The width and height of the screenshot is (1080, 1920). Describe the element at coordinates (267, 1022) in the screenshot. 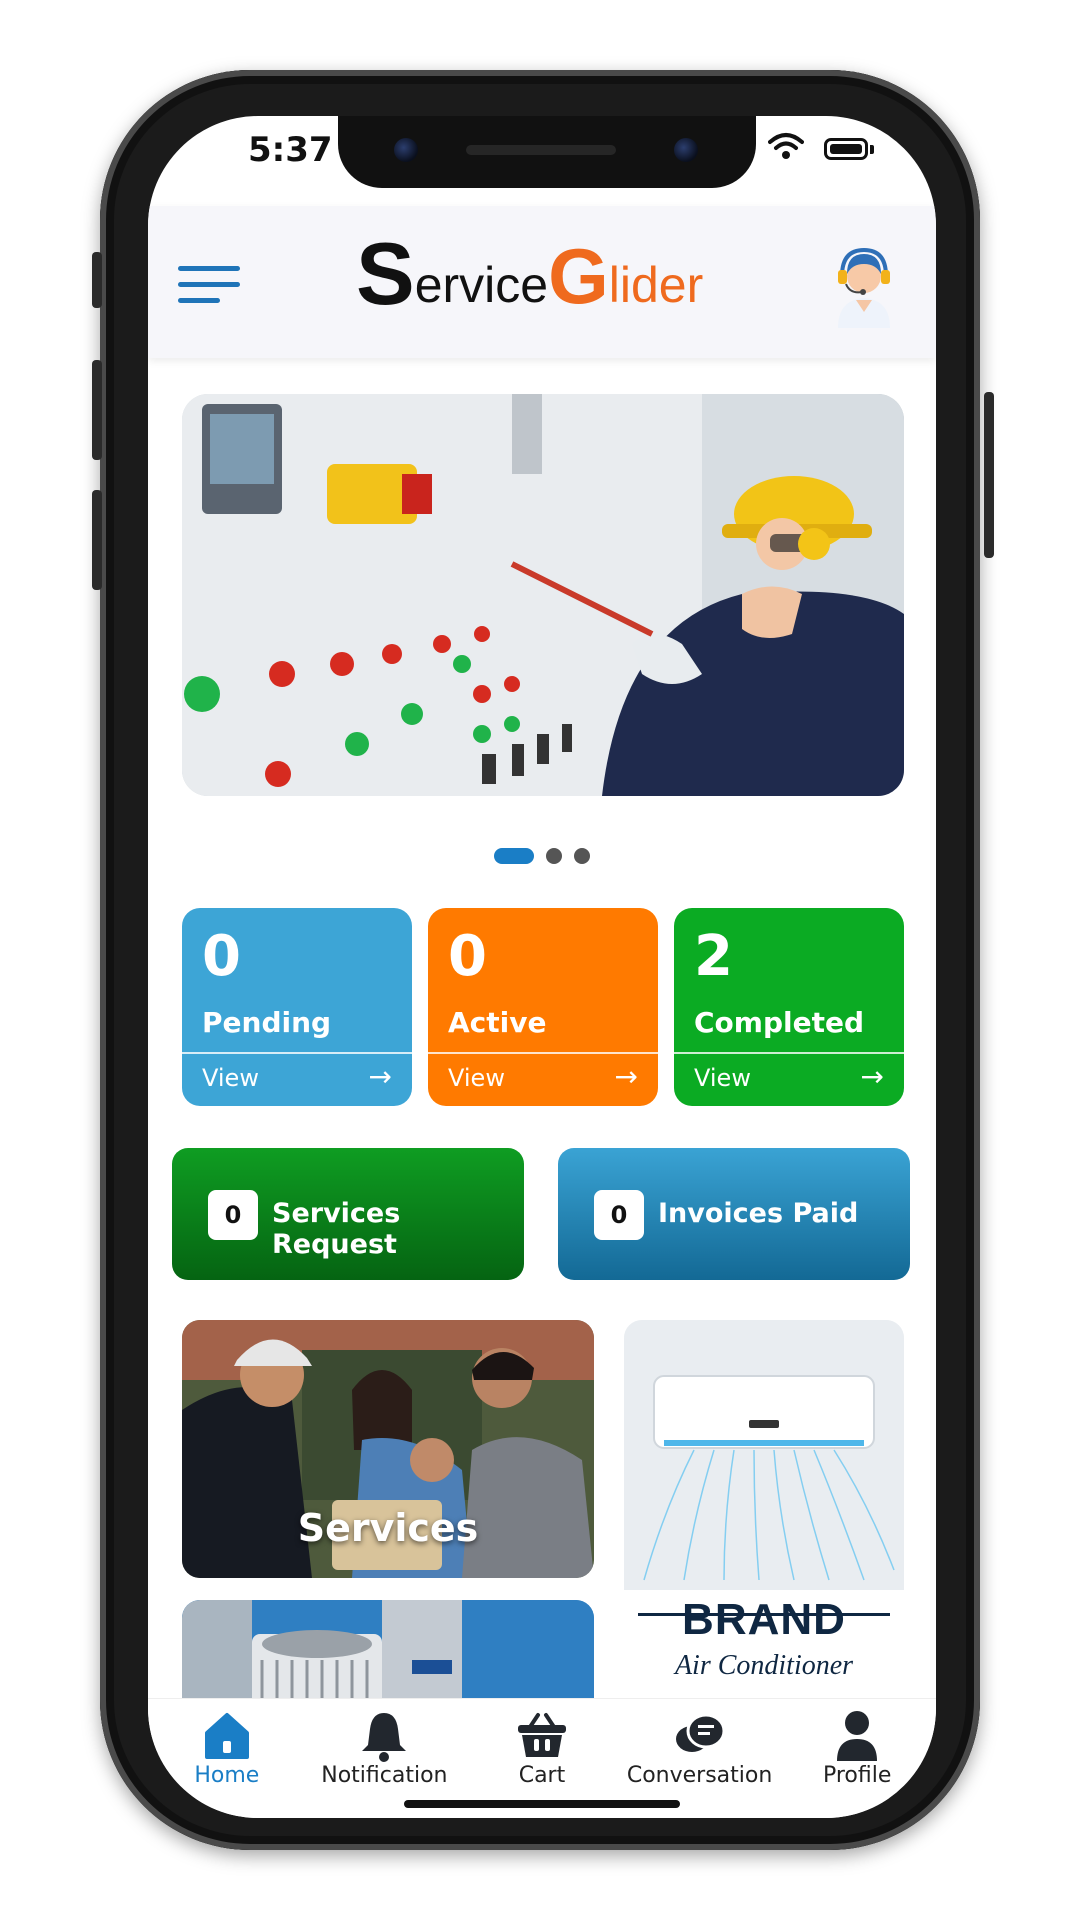

I see `pending-label: Pending` at that location.